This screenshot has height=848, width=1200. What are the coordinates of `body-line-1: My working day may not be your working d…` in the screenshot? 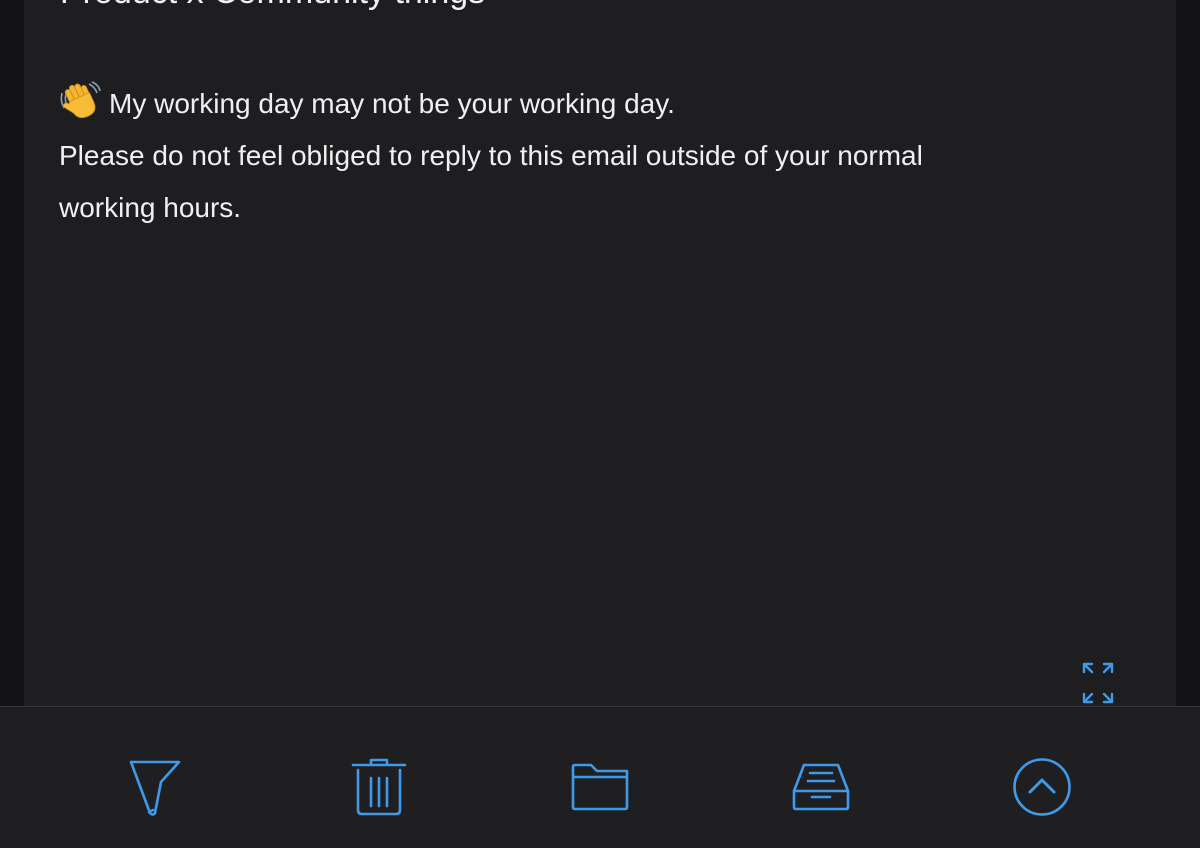 It's located at (599, 104).